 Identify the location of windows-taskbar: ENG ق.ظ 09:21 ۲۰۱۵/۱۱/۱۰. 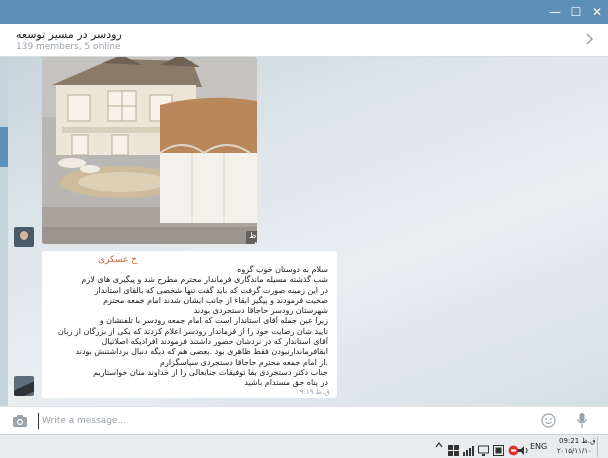
(304, 446).